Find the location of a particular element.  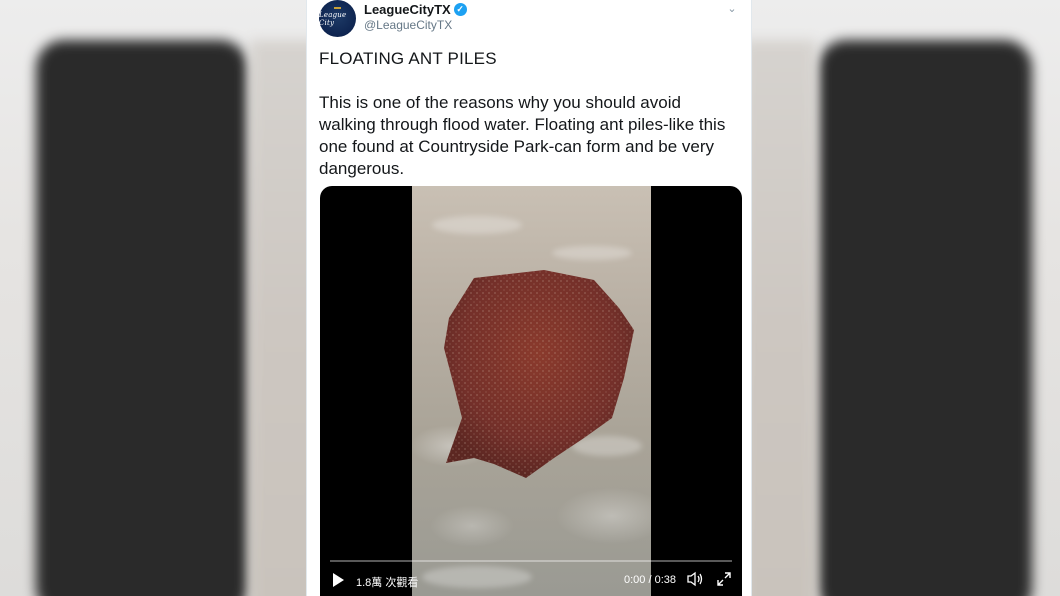

video-progress-bar is located at coordinates (531, 561).